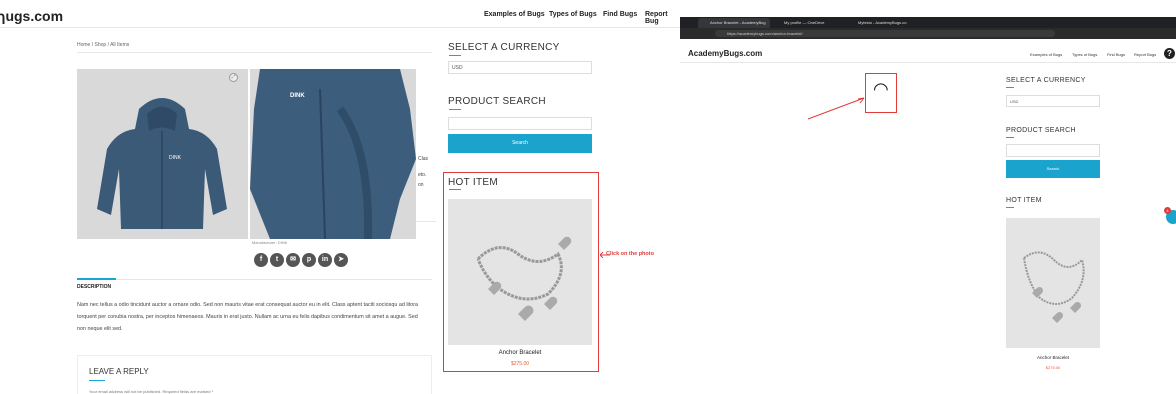 Image resolution: width=1176 pixels, height=394 pixels. I want to click on meta-fragment: on, so click(421, 185).